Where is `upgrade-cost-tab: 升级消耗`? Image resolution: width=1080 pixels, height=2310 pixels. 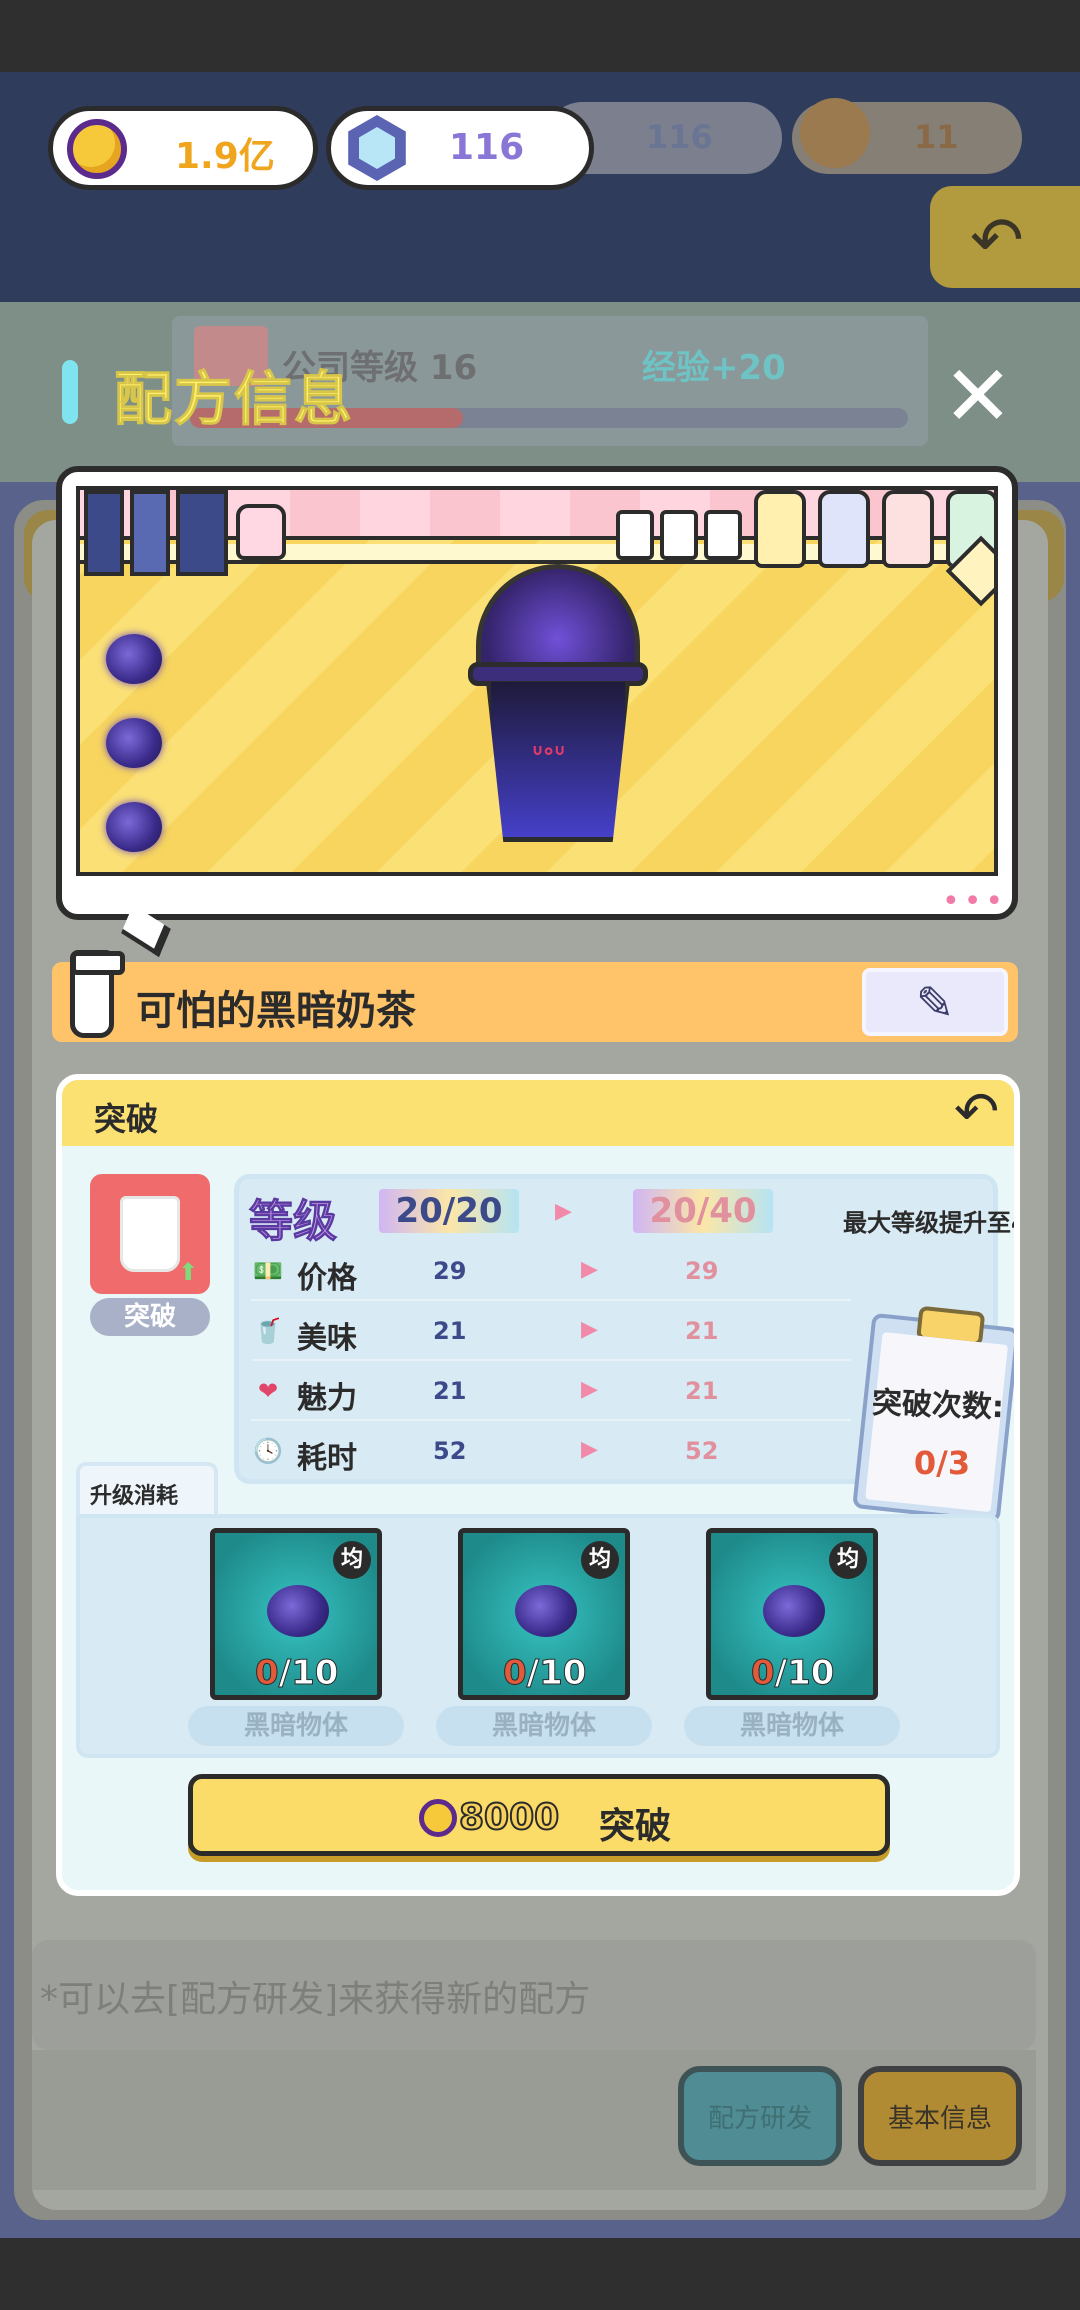 upgrade-cost-tab: 升级消耗 is located at coordinates (147, 1490).